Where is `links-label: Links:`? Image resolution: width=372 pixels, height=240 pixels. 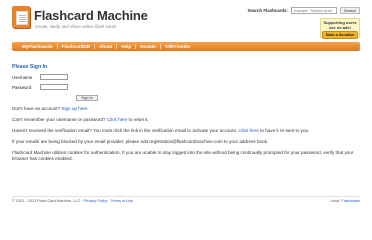 links-label: Links: is located at coordinates (336, 200).